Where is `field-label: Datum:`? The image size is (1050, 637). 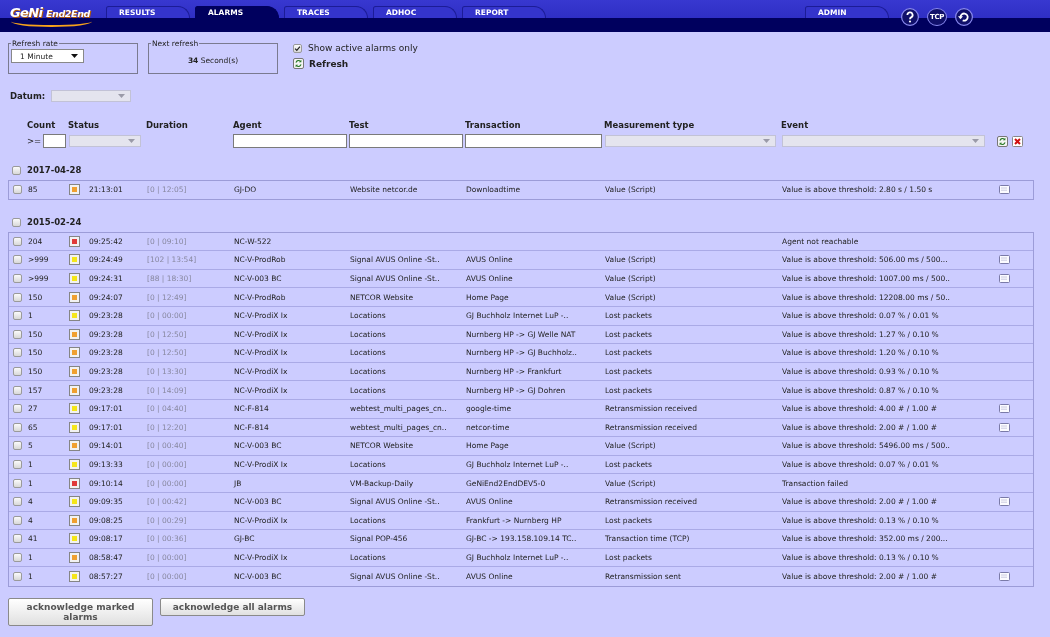
field-label: Datum: is located at coordinates (28, 96).